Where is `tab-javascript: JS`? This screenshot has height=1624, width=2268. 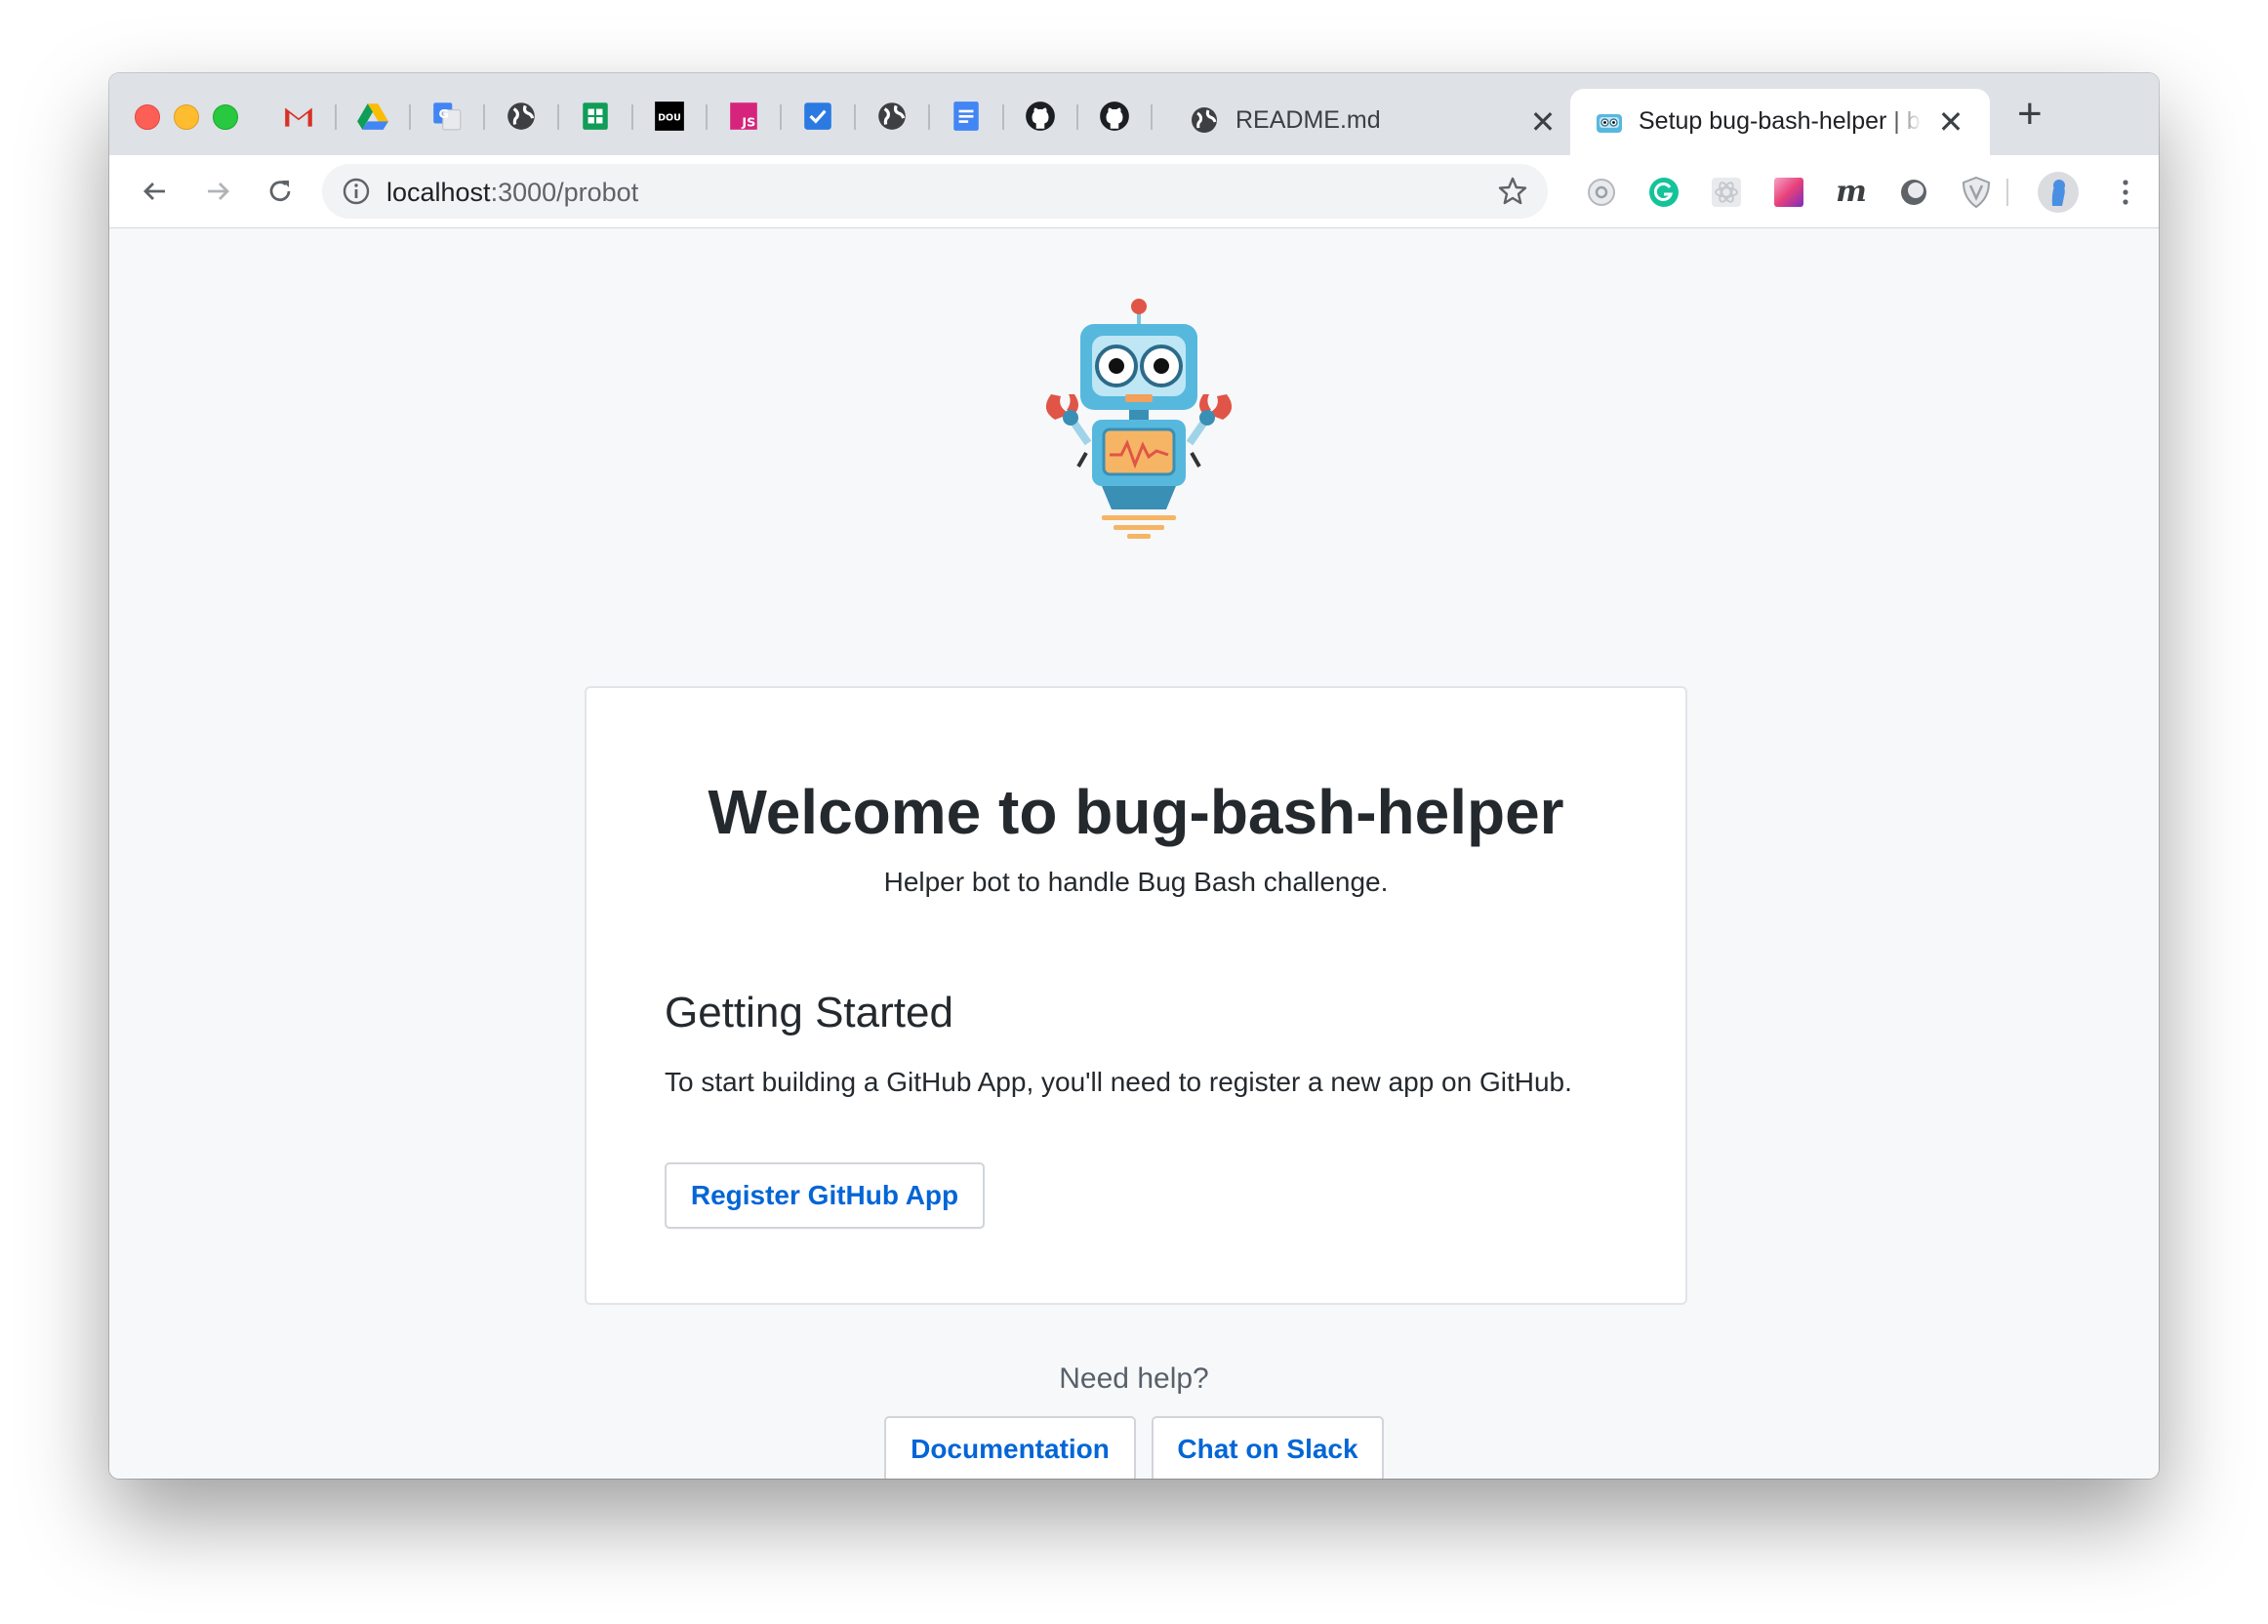
tab-javascript: JS is located at coordinates (745, 117).